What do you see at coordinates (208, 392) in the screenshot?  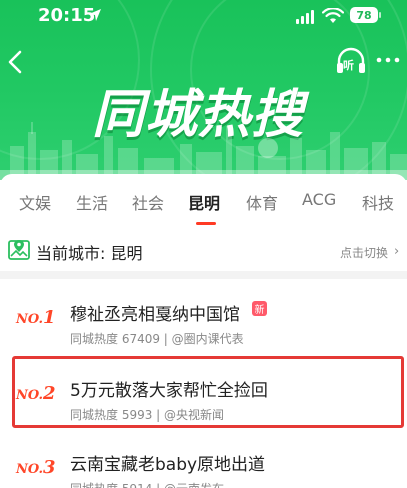 I see `highlight-box` at bounding box center [208, 392].